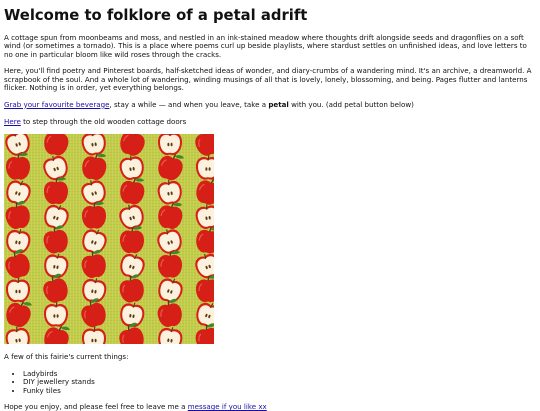  I want to click on petal-bold-text: petal, so click(278, 104).